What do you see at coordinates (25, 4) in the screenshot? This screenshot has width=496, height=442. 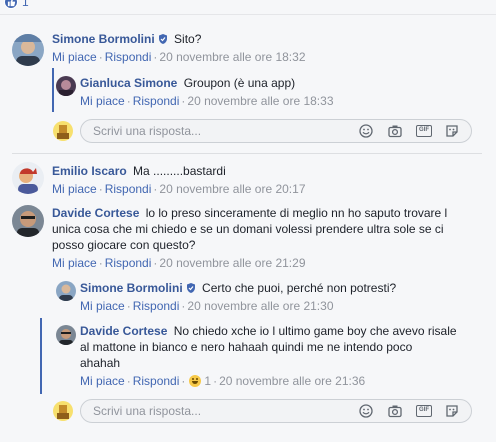 I see `like-count: 1` at bounding box center [25, 4].